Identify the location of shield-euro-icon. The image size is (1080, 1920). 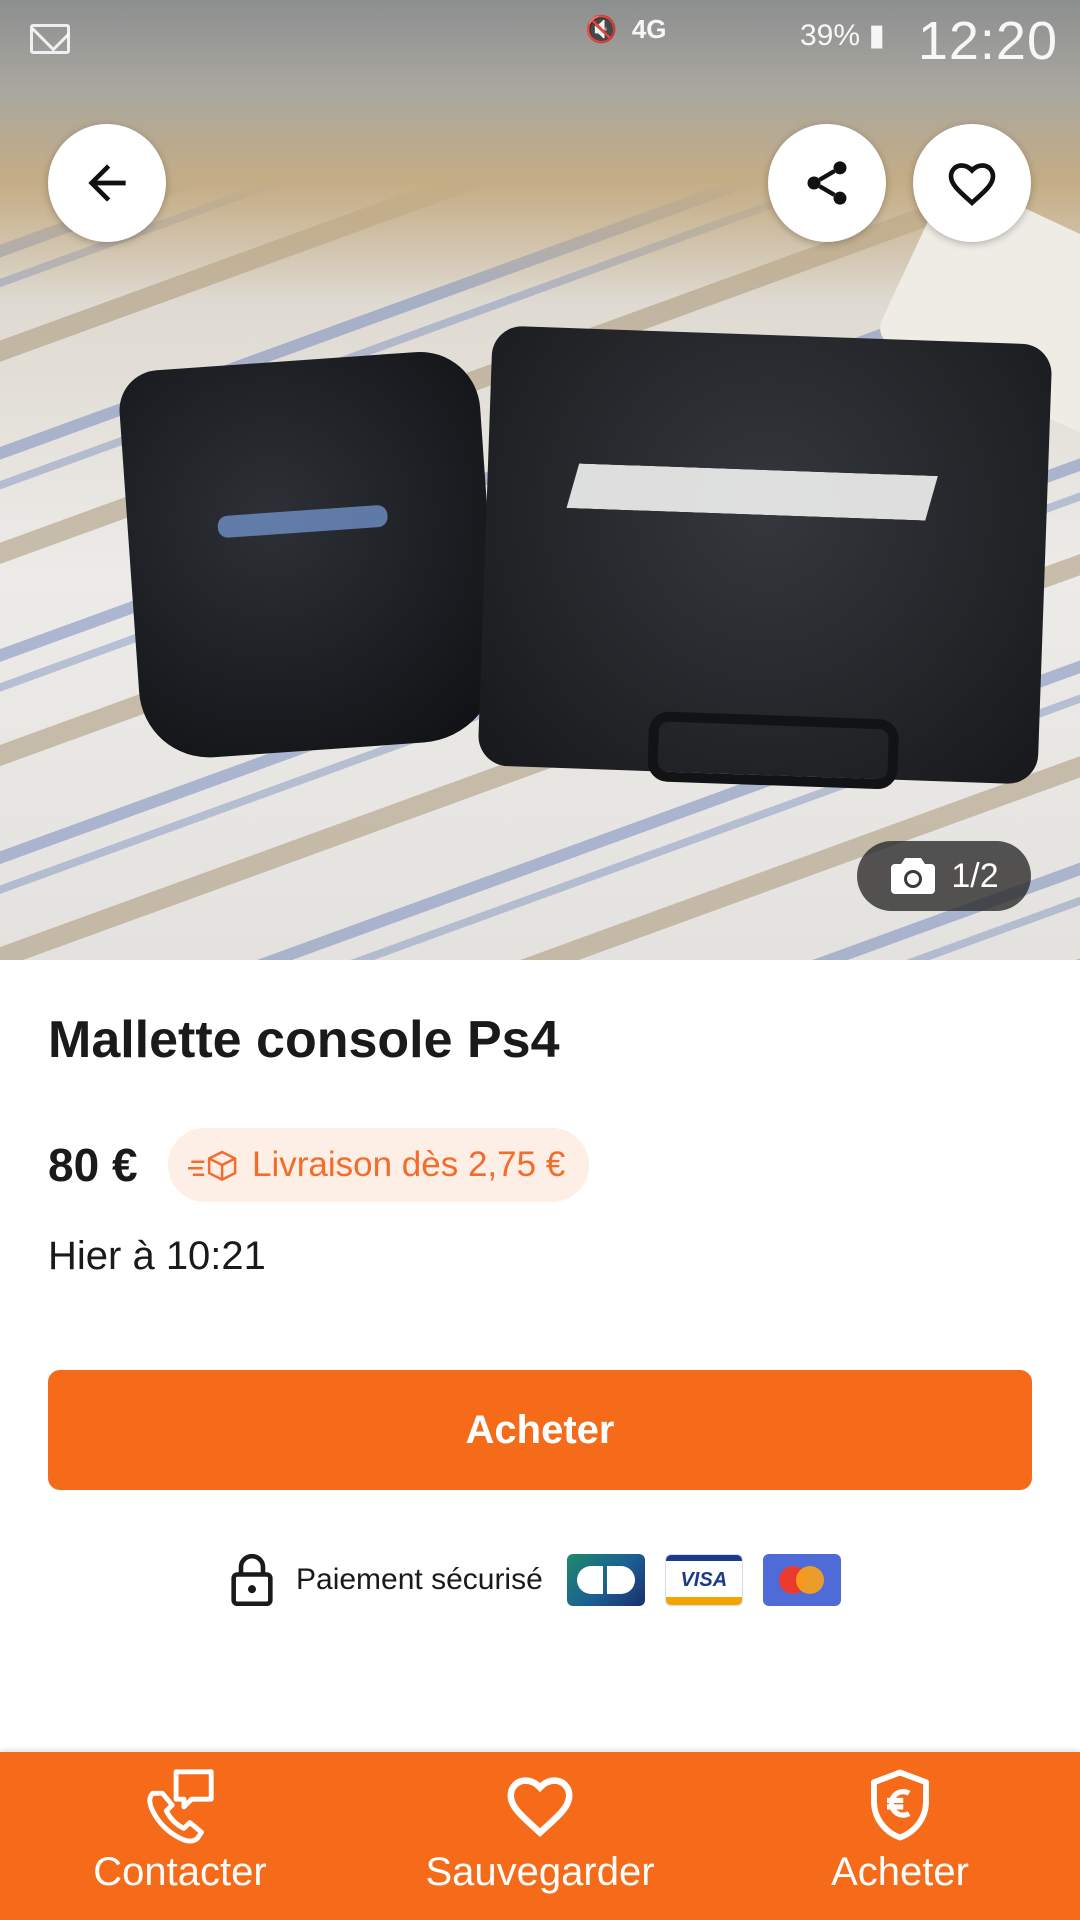
(900, 1805).